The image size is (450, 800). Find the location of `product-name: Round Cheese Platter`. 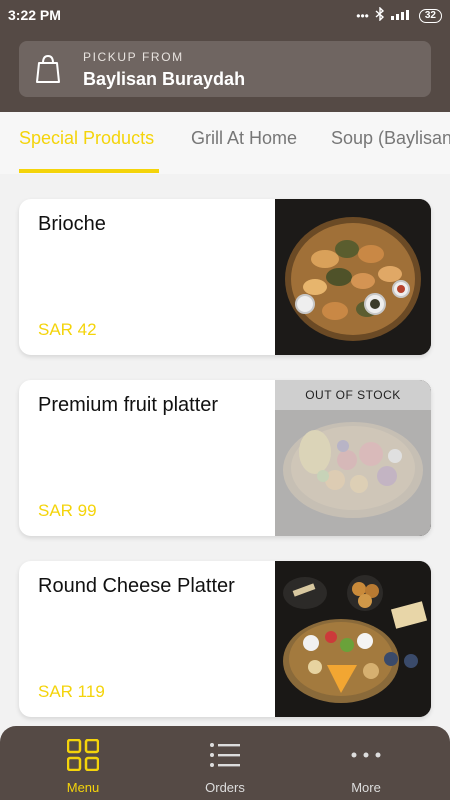

product-name: Round Cheese Platter is located at coordinates (136, 586).